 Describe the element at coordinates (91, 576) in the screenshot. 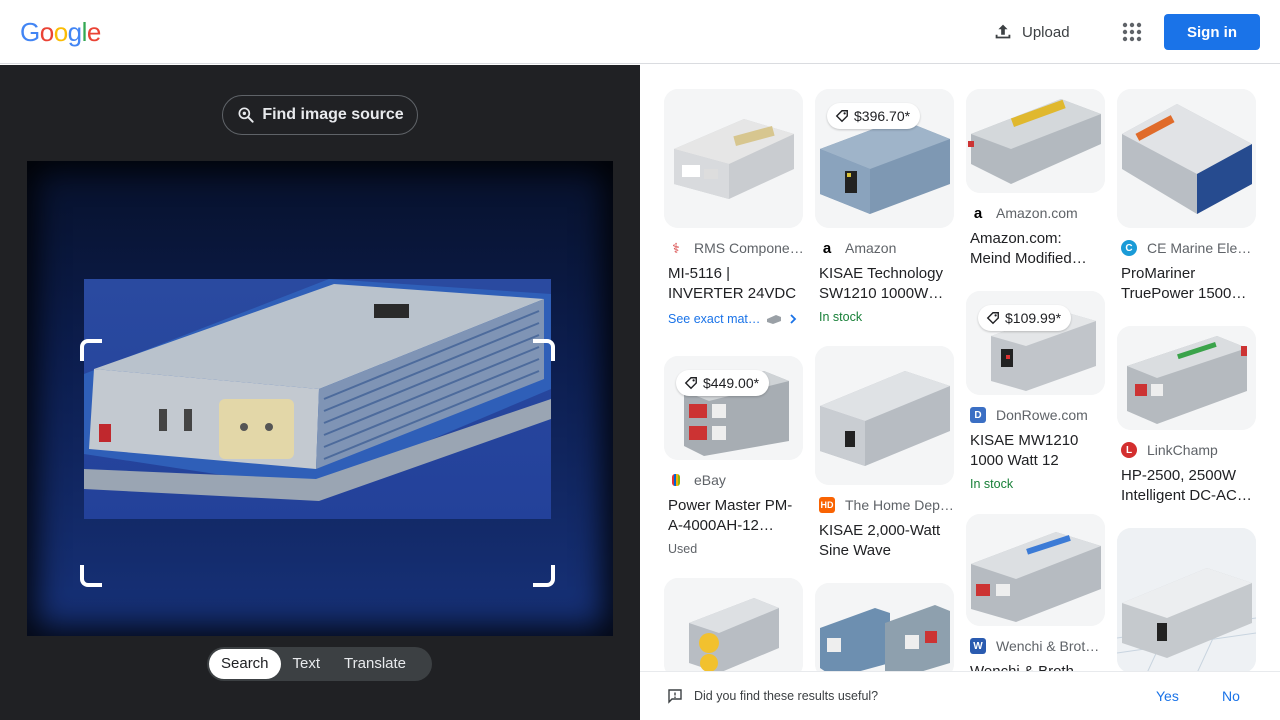

I see `crop-handle-bottom-left` at that location.